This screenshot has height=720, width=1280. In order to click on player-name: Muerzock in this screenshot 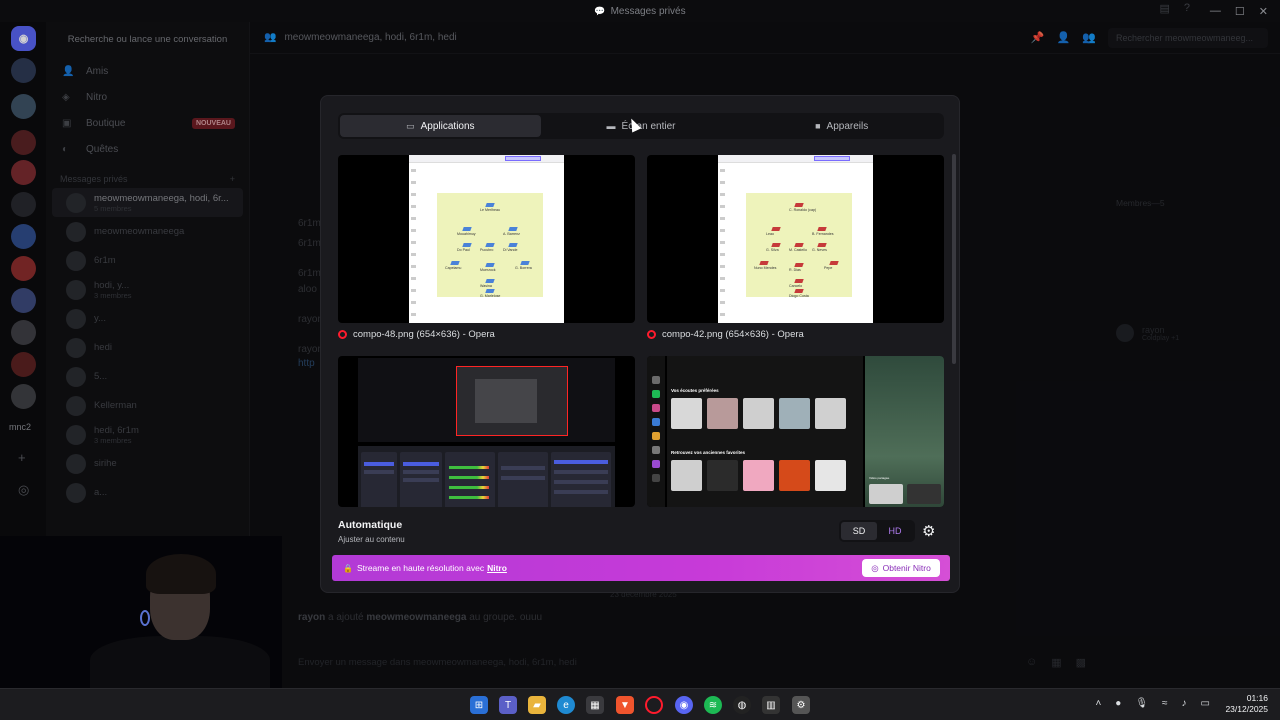, I will do `click(488, 270)`.